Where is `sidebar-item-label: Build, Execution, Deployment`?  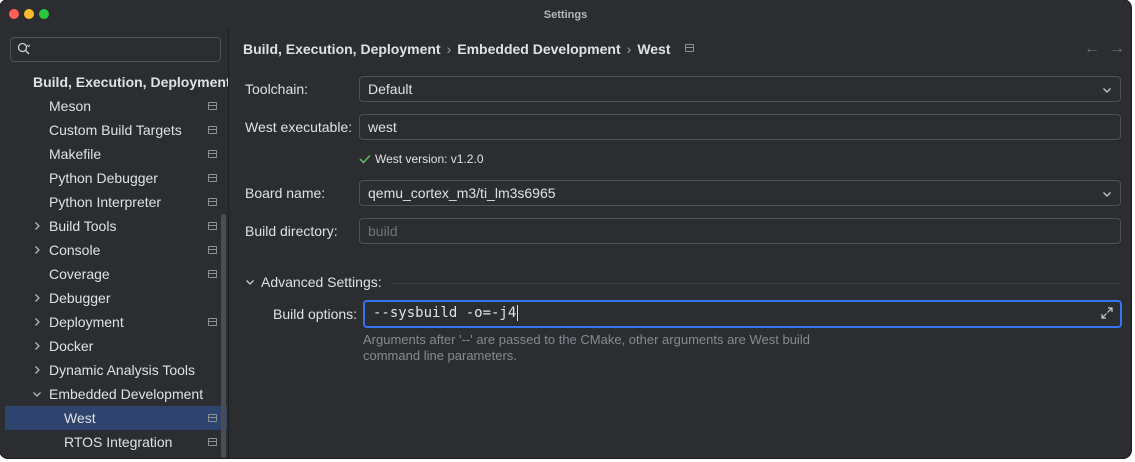 sidebar-item-label: Build, Execution, Deployment is located at coordinates (132, 82).